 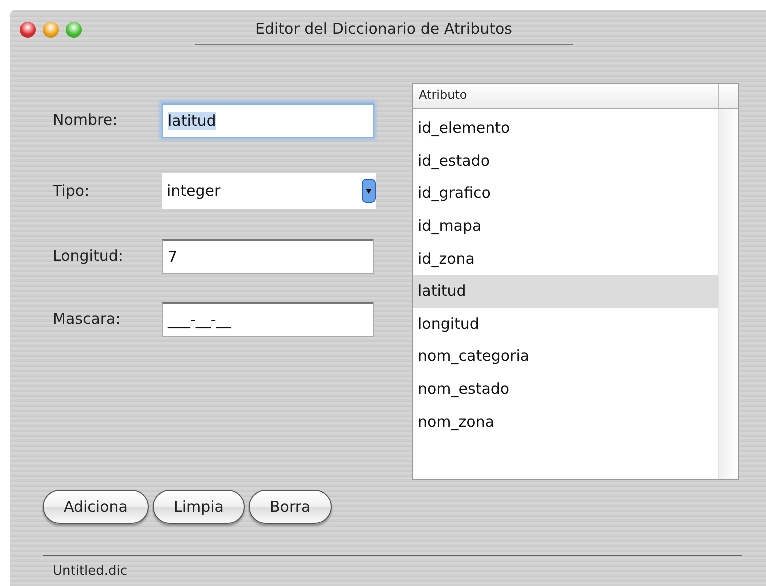 I want to click on minimize-icon, so click(x=51, y=30).